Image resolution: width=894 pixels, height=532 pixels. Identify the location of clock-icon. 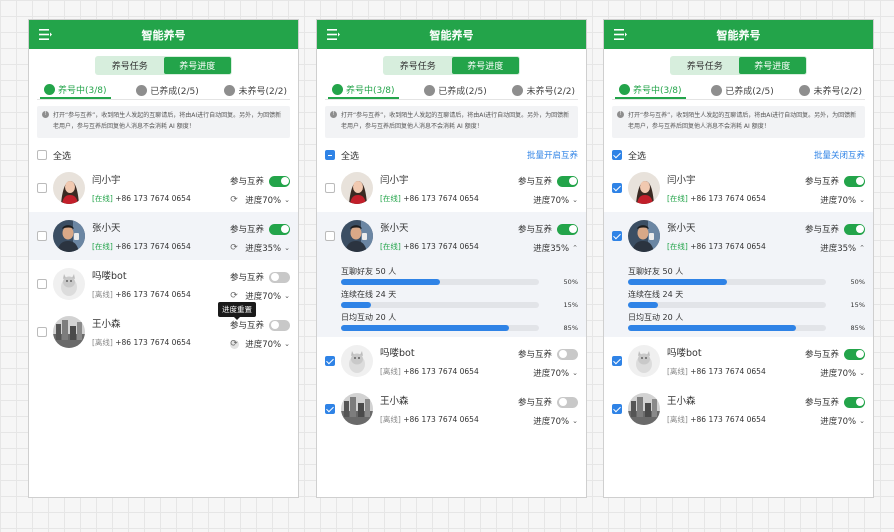
(49, 89).